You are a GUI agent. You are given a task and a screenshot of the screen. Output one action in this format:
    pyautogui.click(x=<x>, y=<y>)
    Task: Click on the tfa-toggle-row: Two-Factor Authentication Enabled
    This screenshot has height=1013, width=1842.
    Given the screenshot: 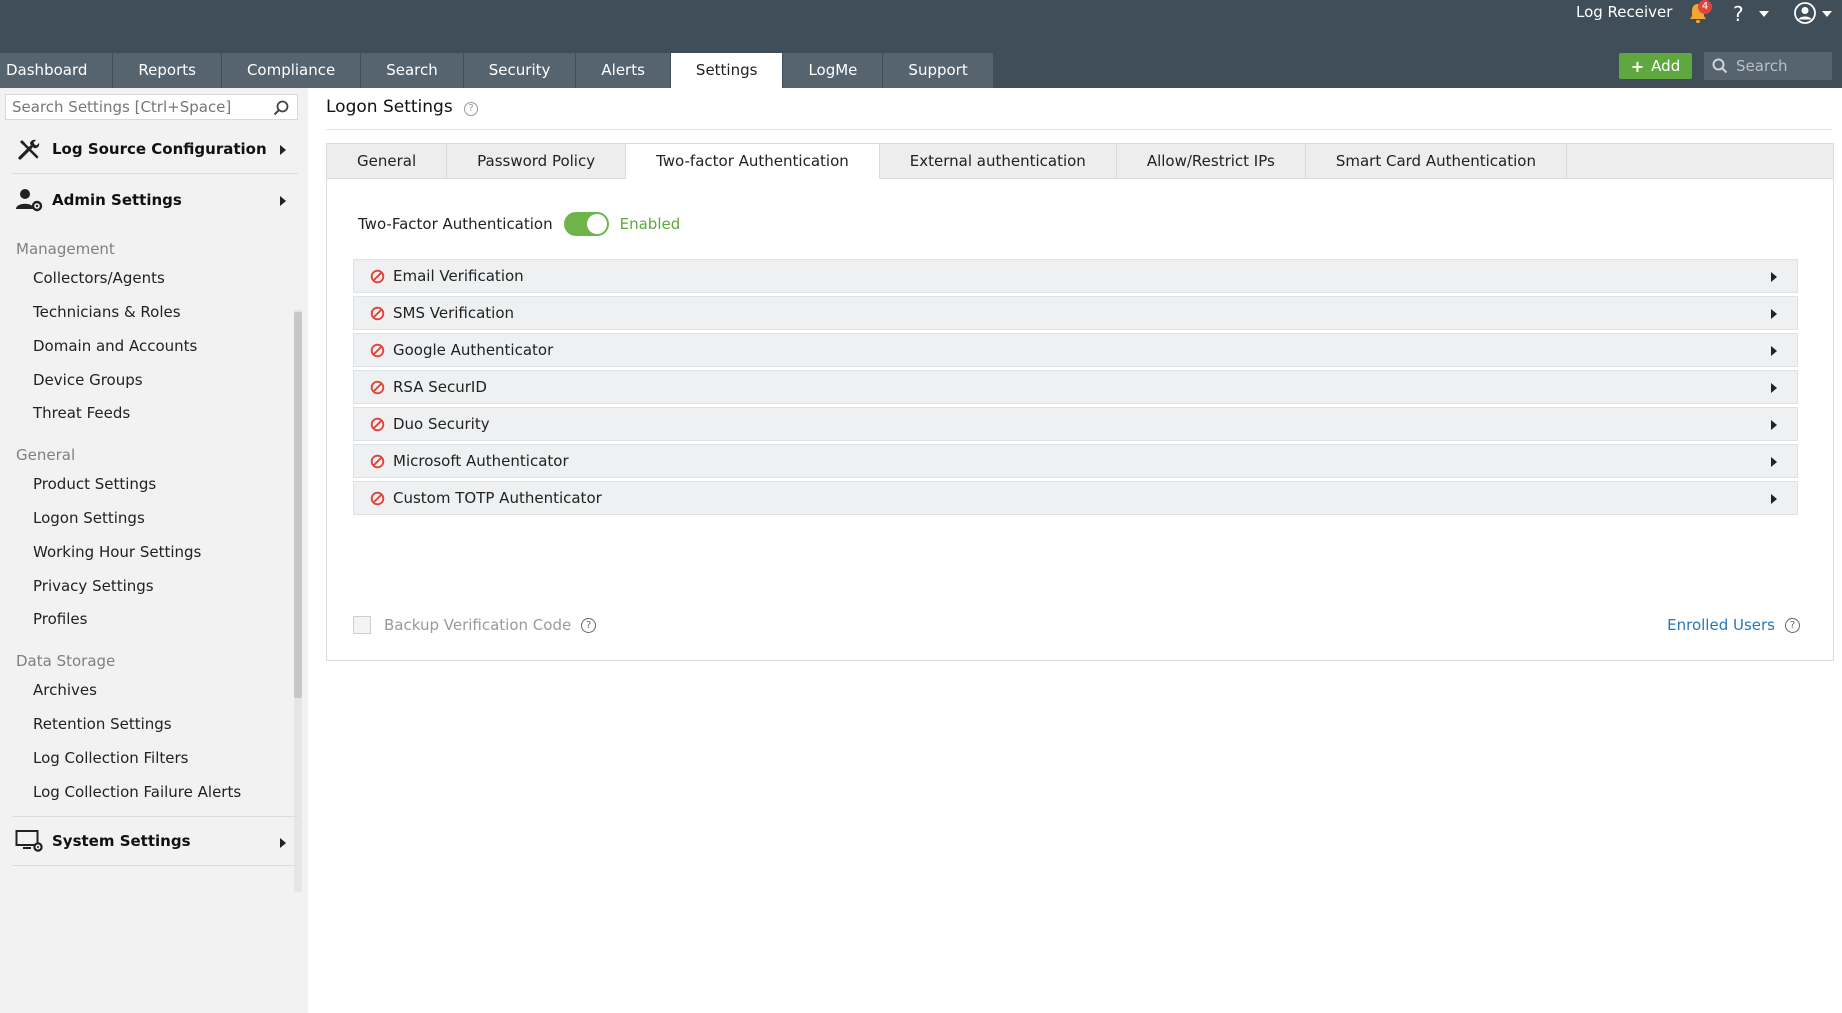 What is the action you would take?
    pyautogui.click(x=519, y=224)
    